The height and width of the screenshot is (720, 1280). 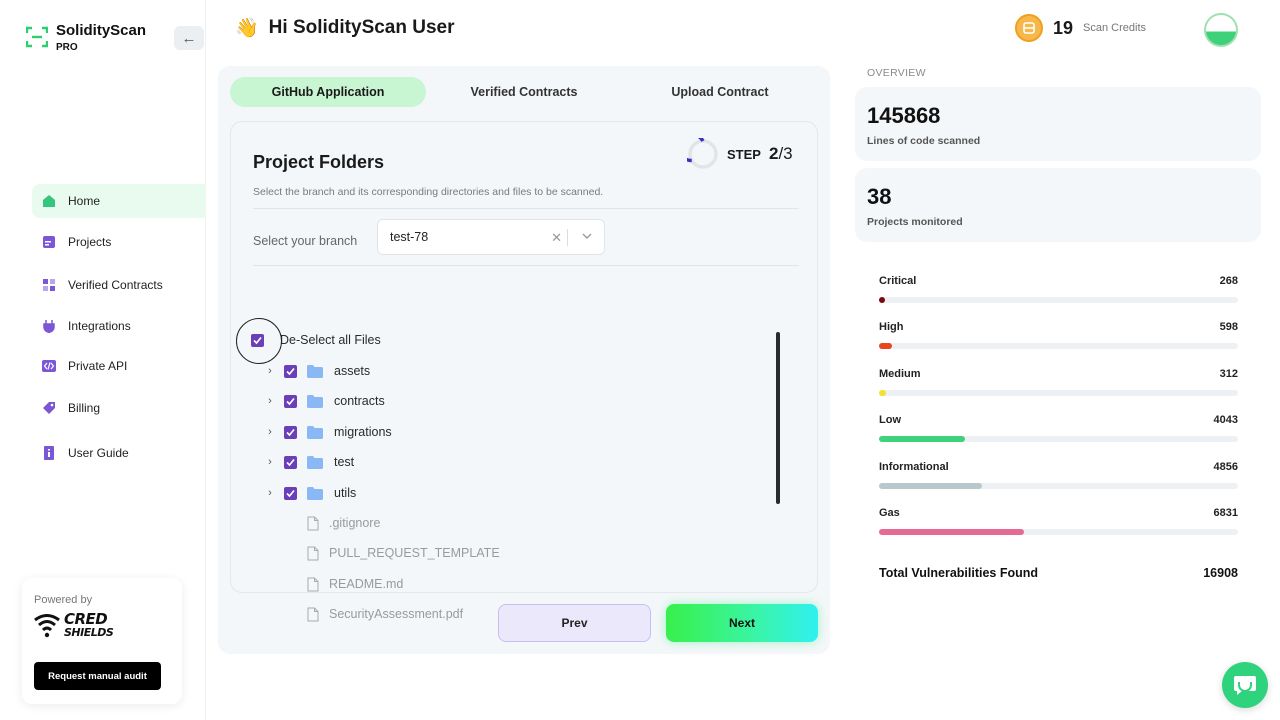 What do you see at coordinates (359, 401) in the screenshot?
I see `folder-name: contracts` at bounding box center [359, 401].